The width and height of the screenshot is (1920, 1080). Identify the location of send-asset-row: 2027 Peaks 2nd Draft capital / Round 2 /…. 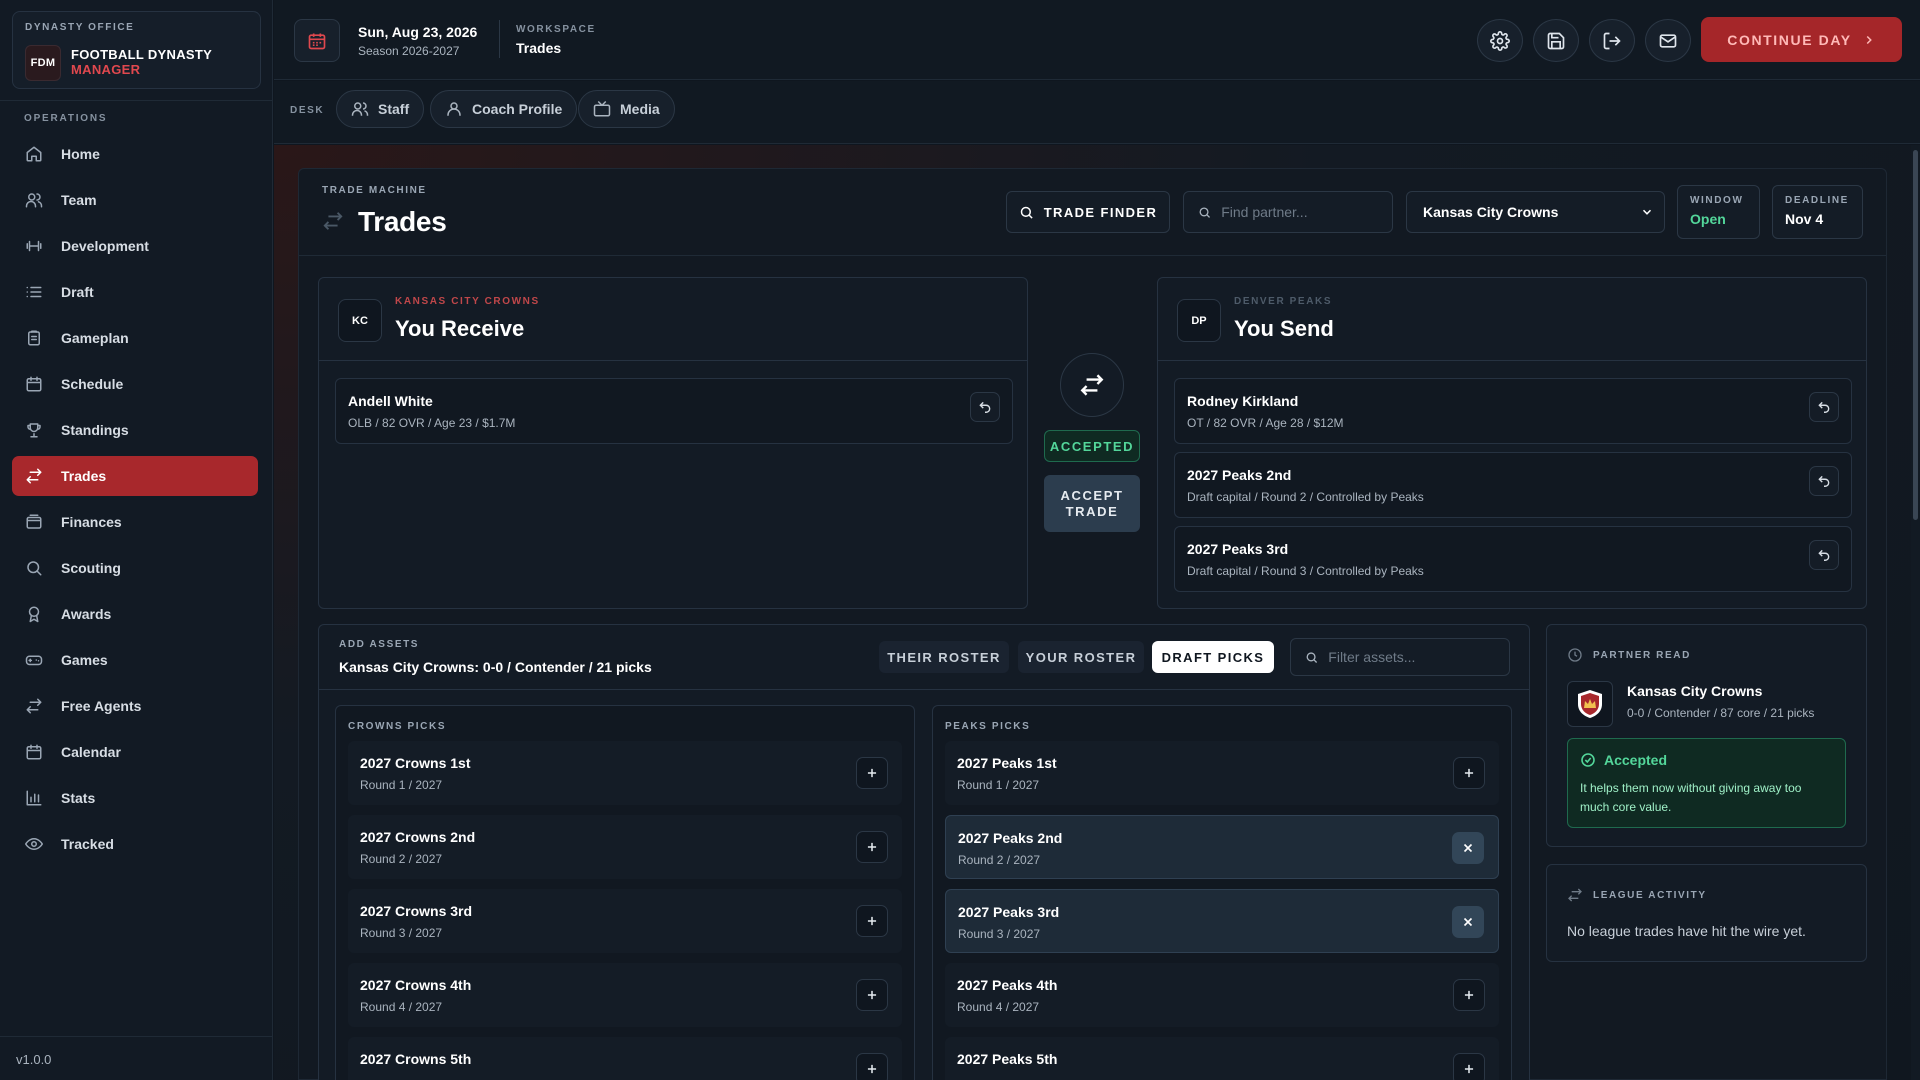
(1513, 485).